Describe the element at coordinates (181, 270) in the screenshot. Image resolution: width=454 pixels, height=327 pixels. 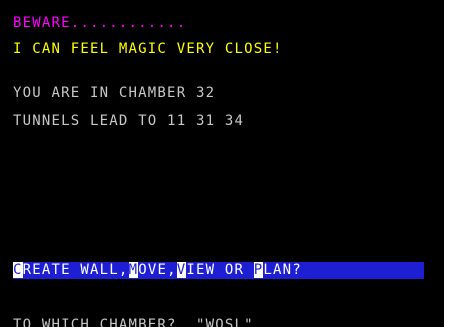
I see `view-key: V` at that location.